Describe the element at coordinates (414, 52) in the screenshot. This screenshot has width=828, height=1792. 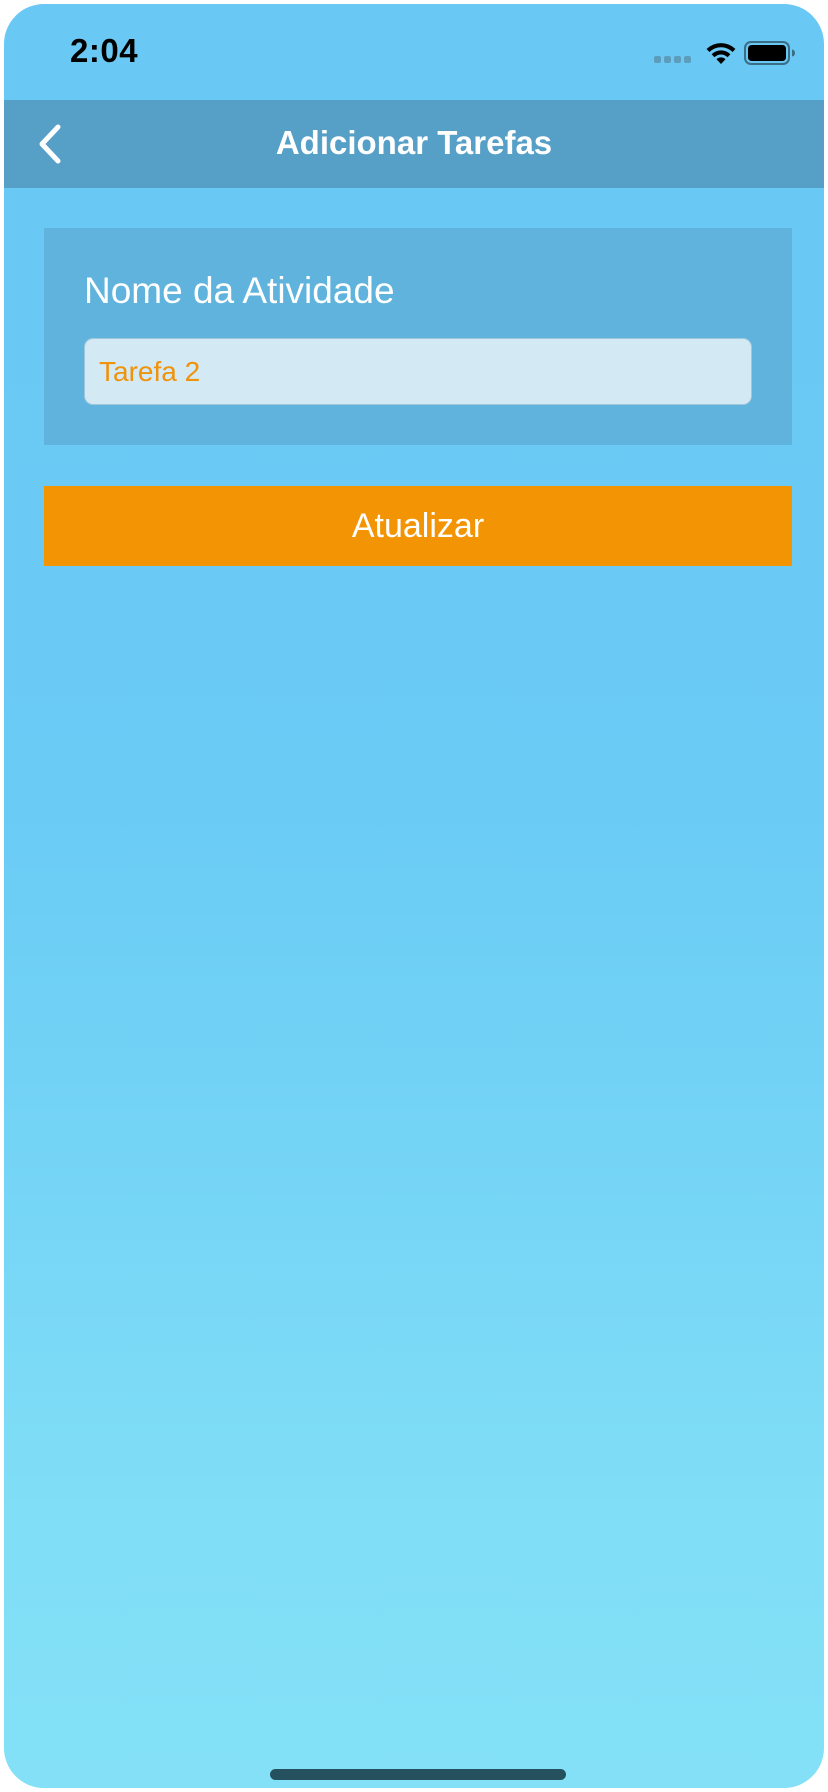
I see `status-bar: 2:04` at that location.